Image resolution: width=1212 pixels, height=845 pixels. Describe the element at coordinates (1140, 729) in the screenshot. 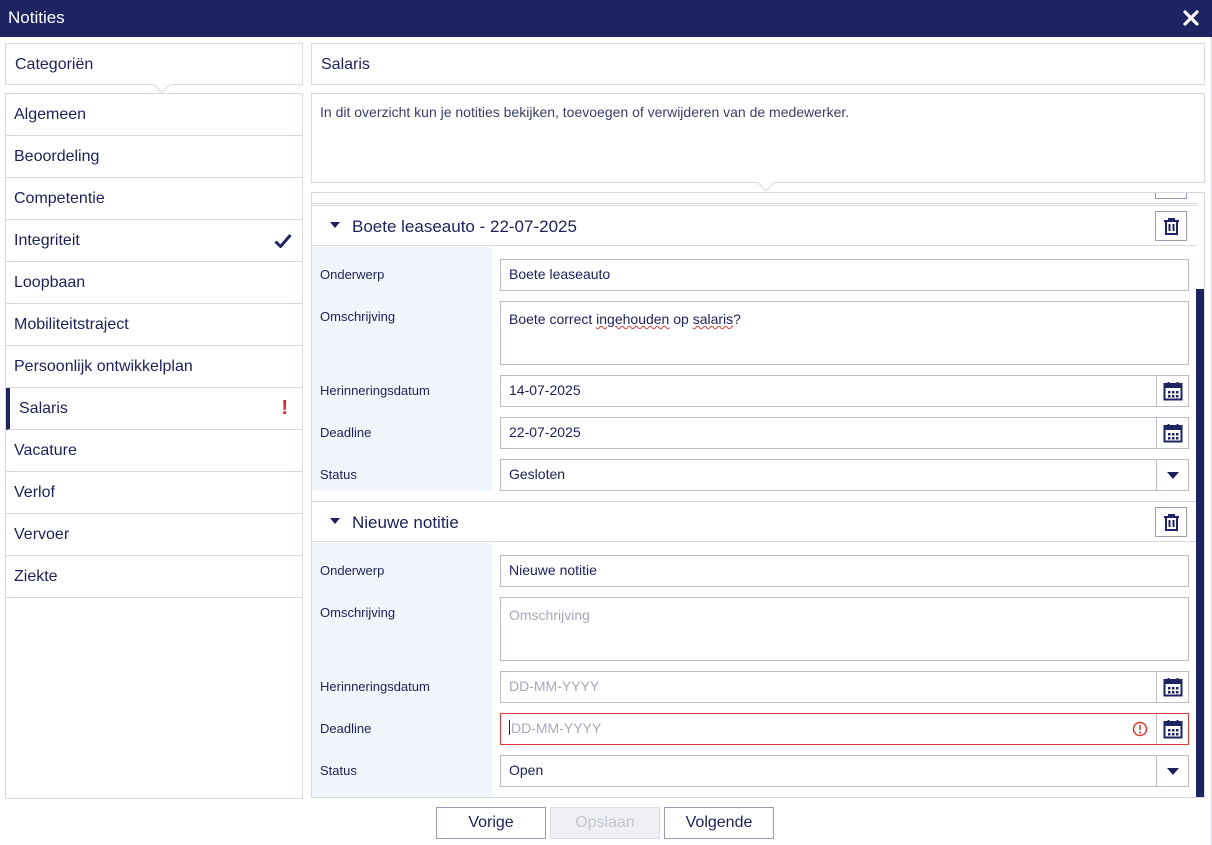

I see `error-icon` at that location.